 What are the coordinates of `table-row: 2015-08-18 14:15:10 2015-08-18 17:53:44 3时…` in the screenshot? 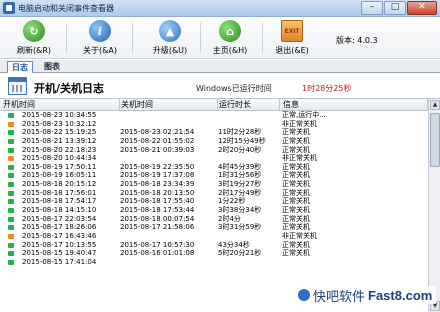 It's located at (214, 210).